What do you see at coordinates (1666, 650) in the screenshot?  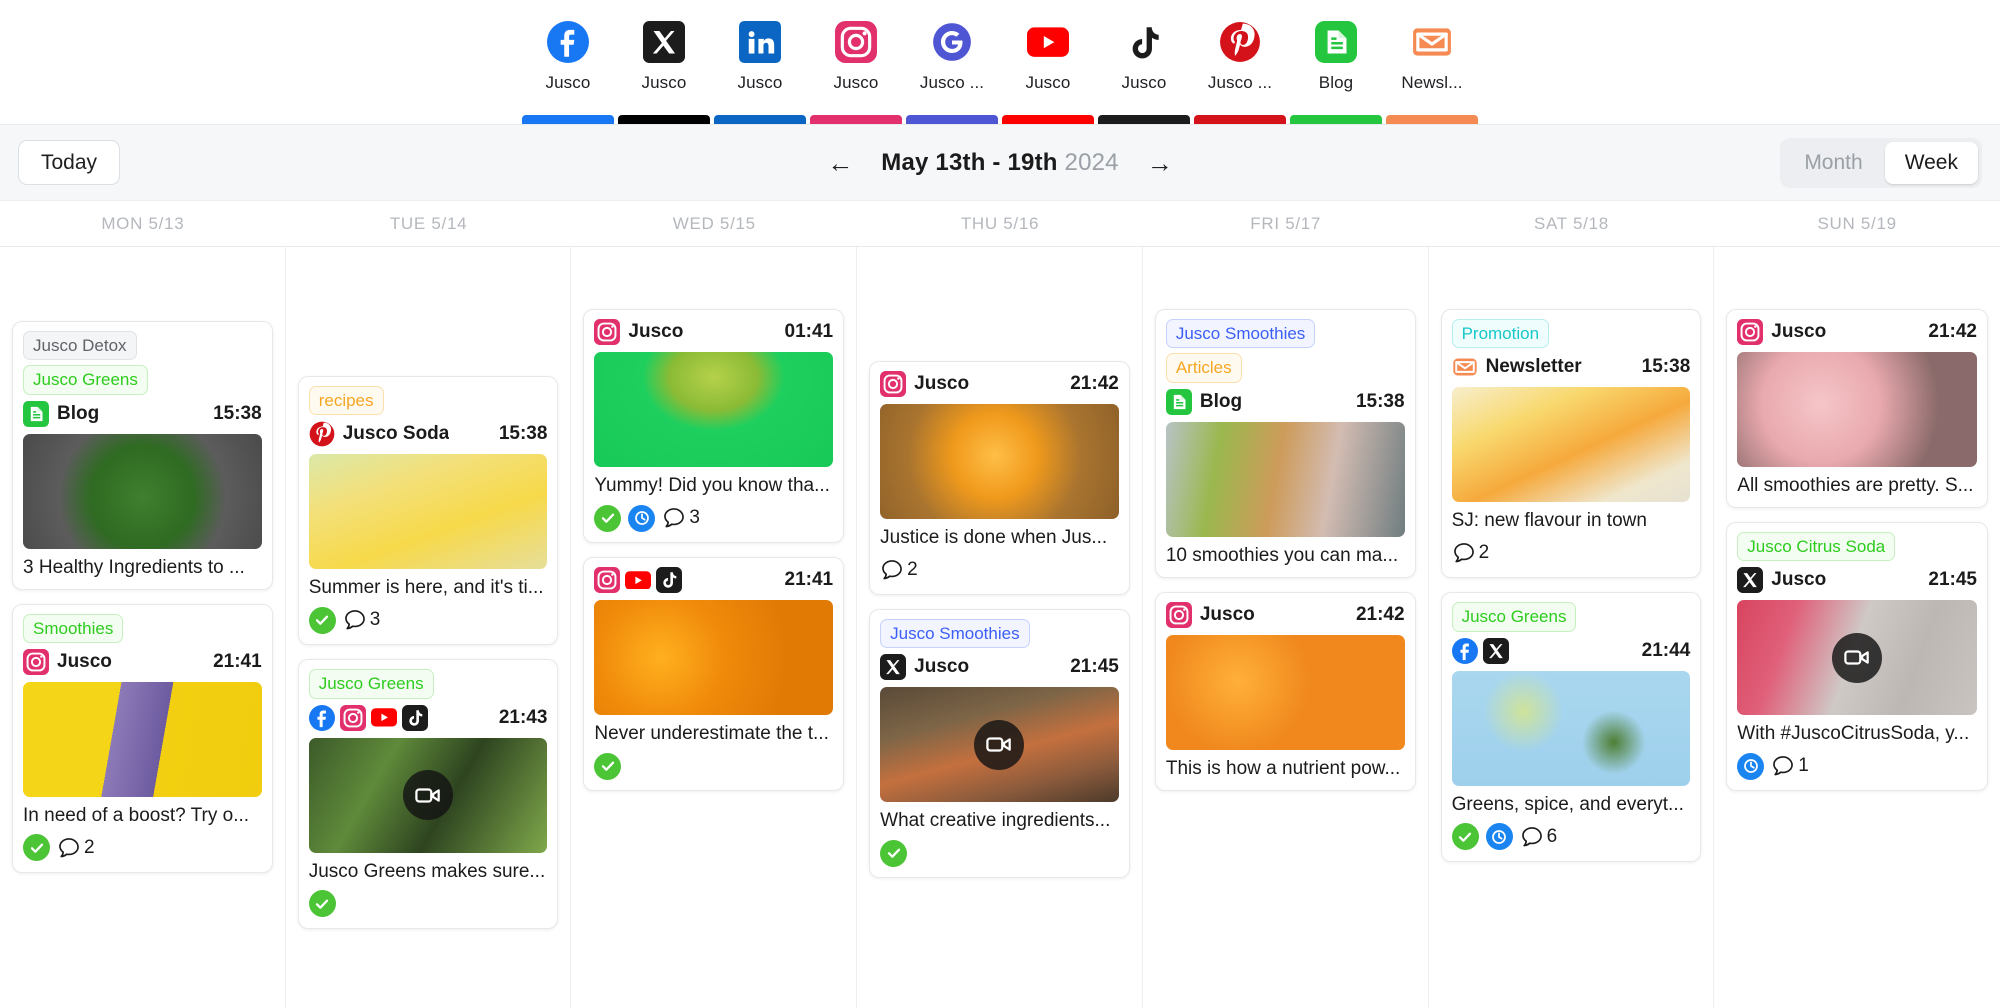 I see `post-time: 21:44` at bounding box center [1666, 650].